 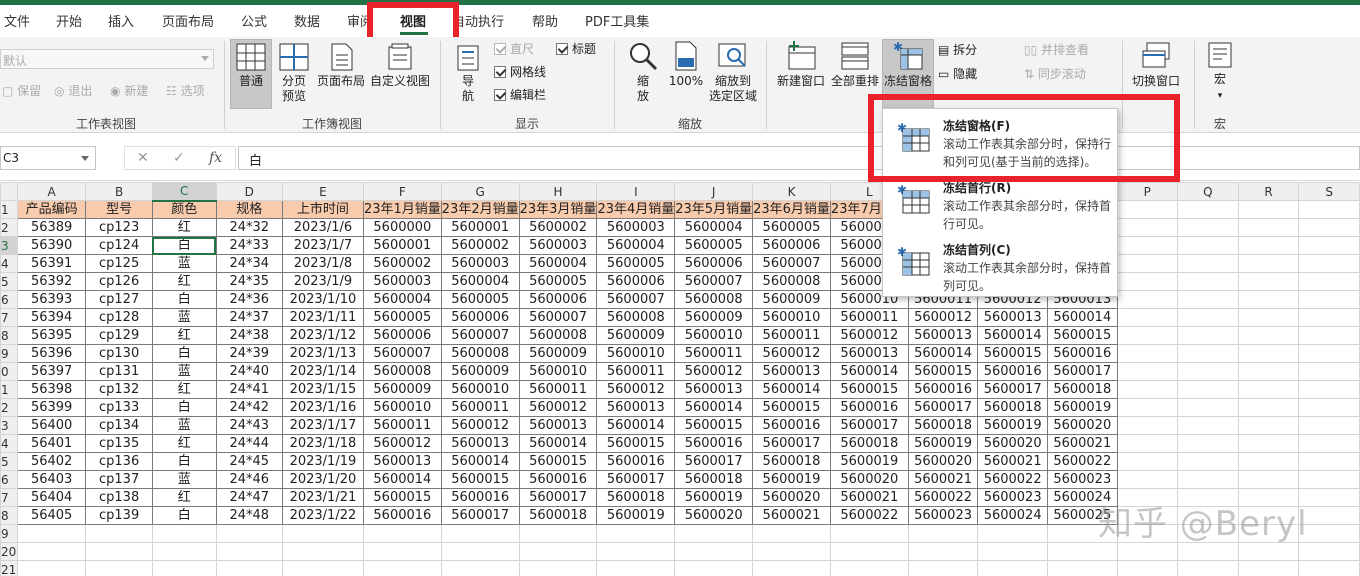 What do you see at coordinates (636, 407) in the screenshot?
I see `cell: 5600013` at bounding box center [636, 407].